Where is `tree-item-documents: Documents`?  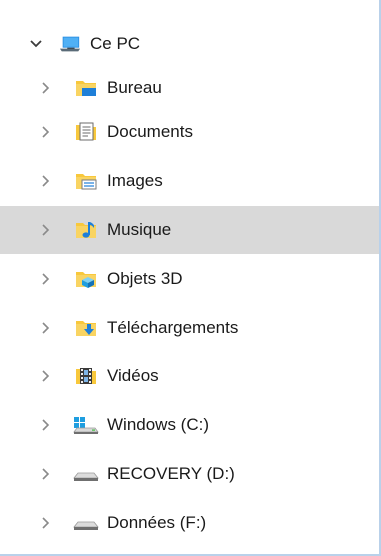
tree-item-documents: Documents is located at coordinates (189, 132).